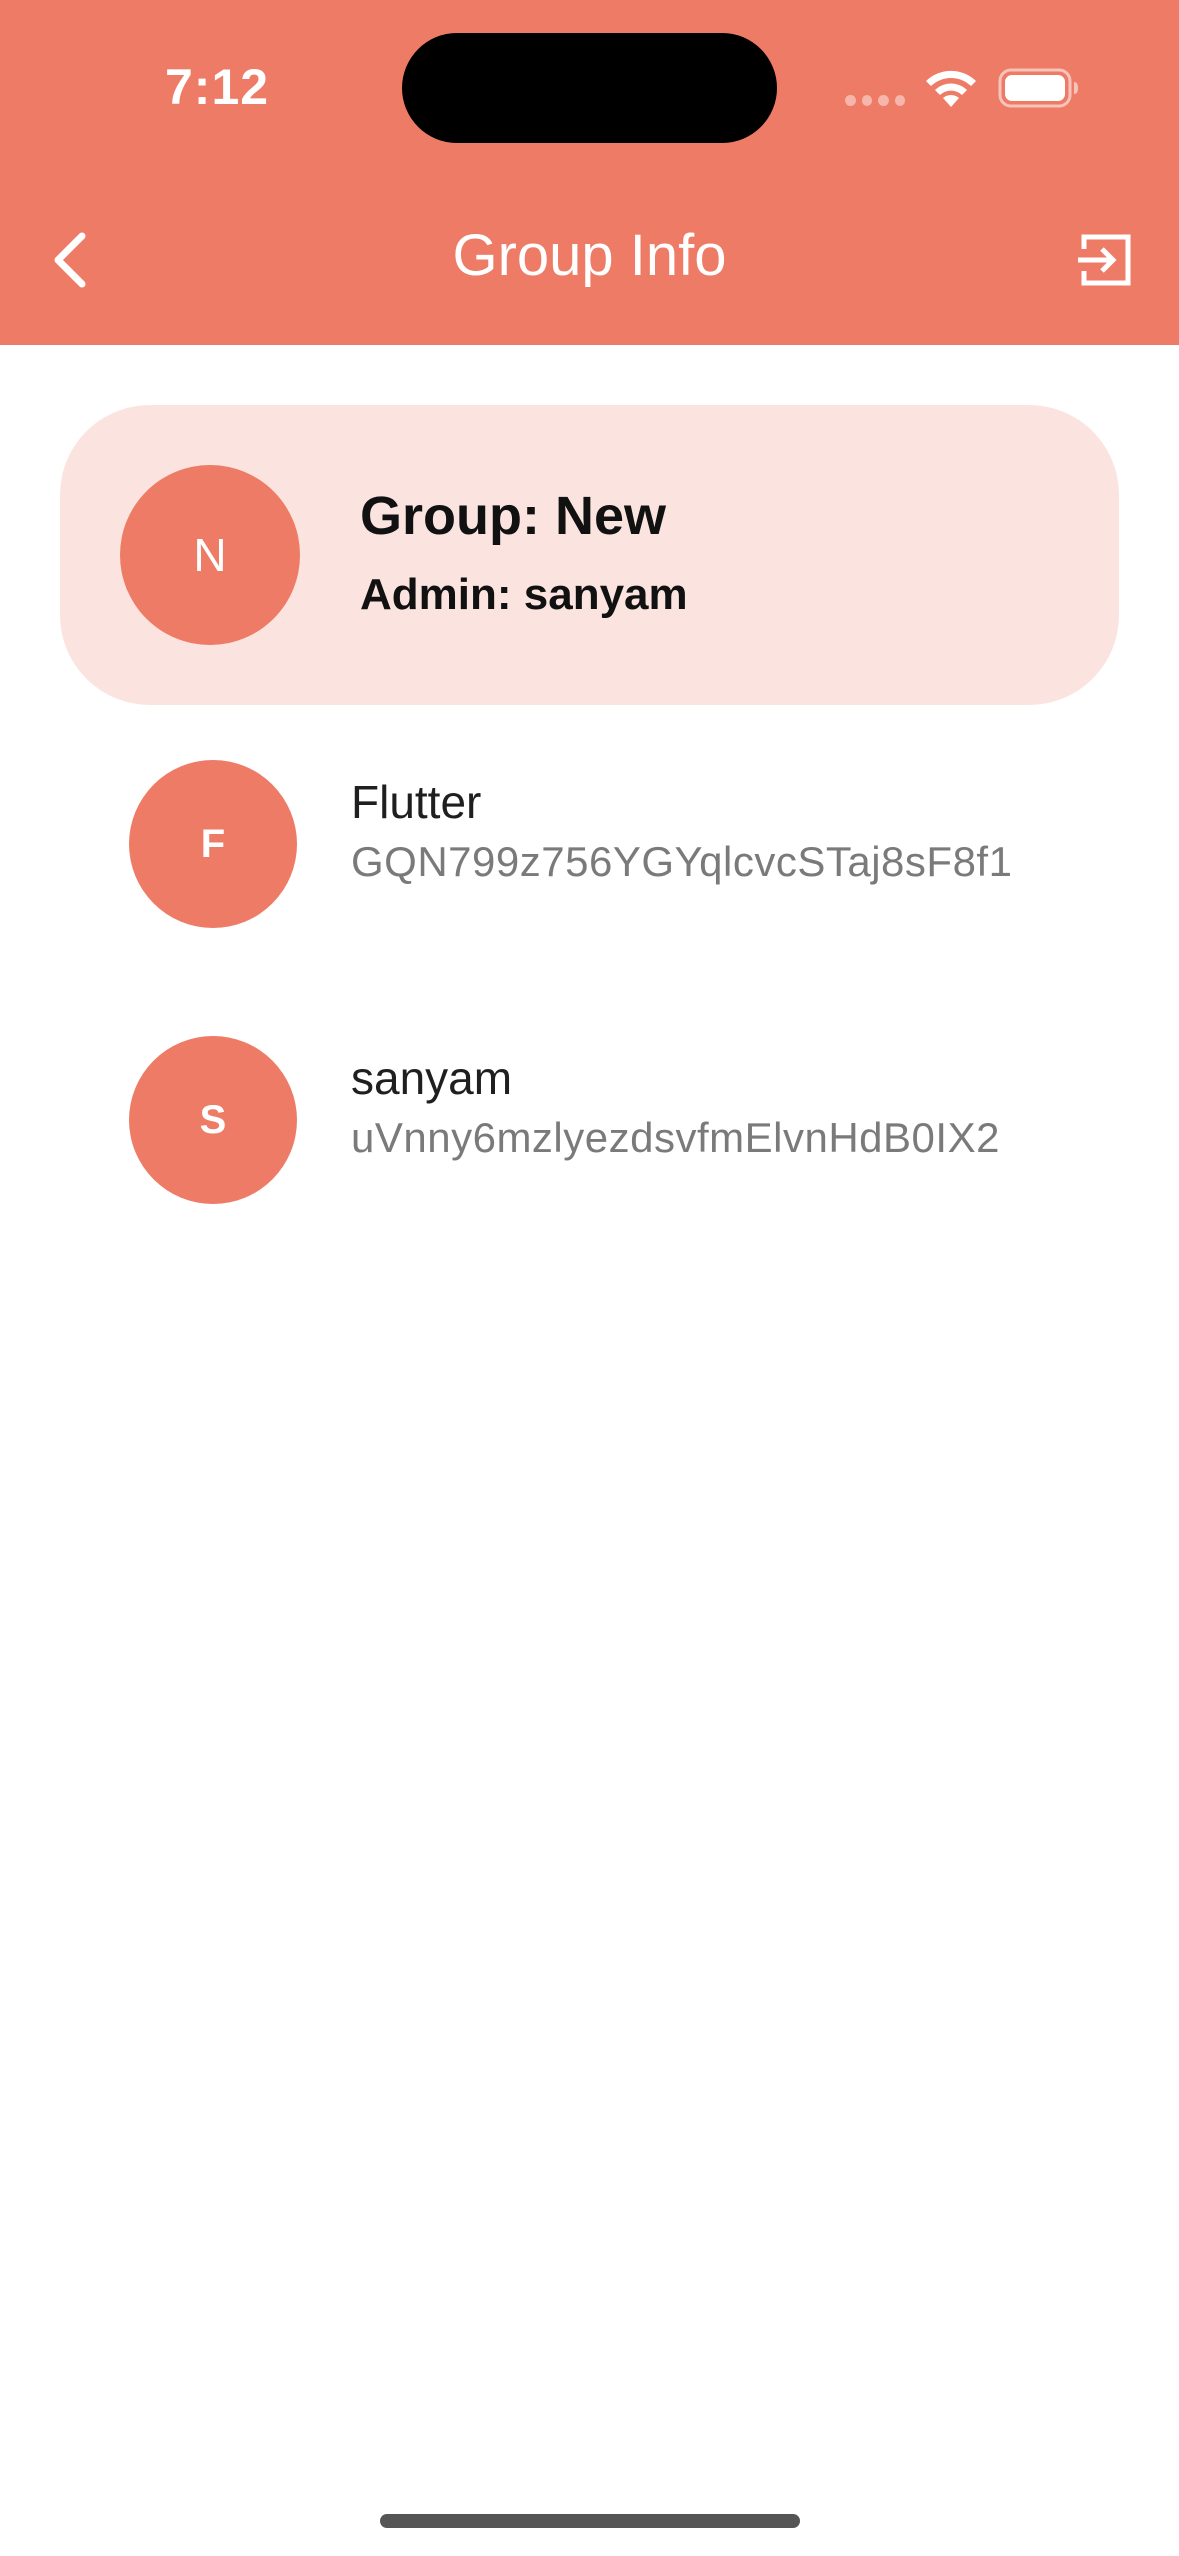  What do you see at coordinates (682, 861) in the screenshot?
I see `member-id: GQN799z756YGYqlcvcSTaj8sF8f1` at bounding box center [682, 861].